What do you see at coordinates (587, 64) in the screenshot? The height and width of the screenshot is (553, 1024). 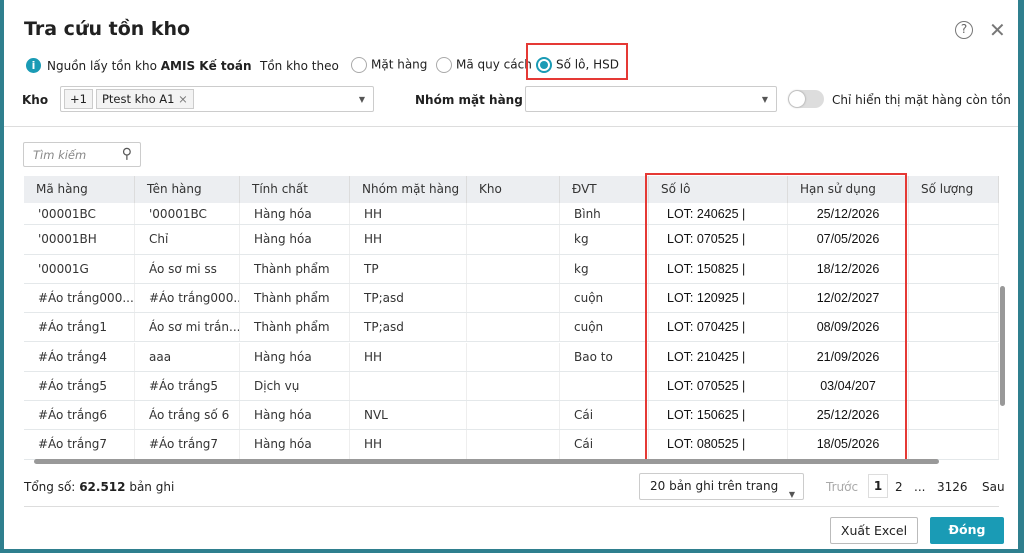 I see `radio-label: Số lô, HSD` at bounding box center [587, 64].